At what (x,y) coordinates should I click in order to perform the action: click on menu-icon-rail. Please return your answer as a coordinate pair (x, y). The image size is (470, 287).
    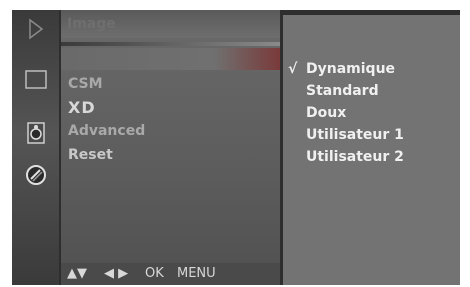
    Looking at the image, I should click on (35, 147).